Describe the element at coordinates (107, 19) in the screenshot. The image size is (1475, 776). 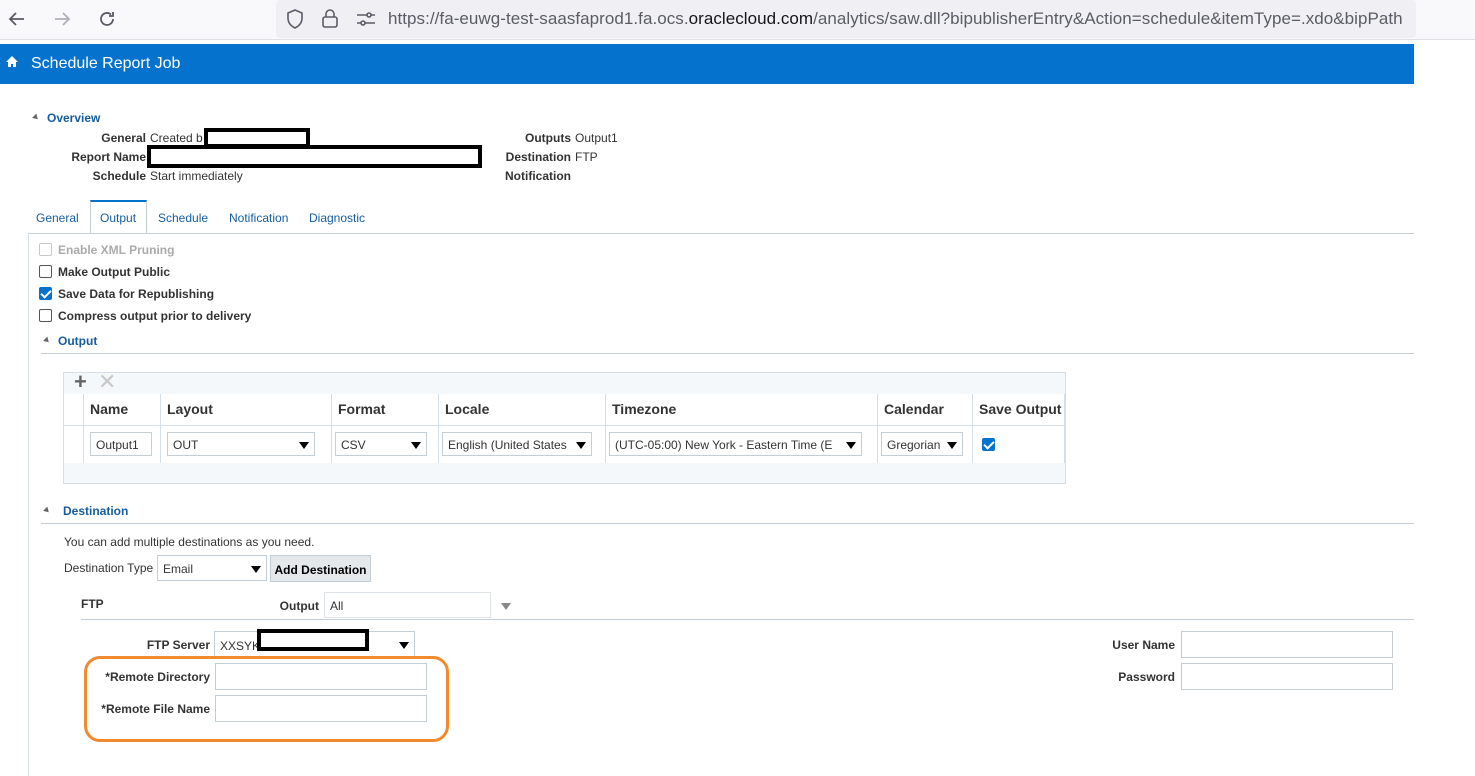
I see `reload-icon` at that location.